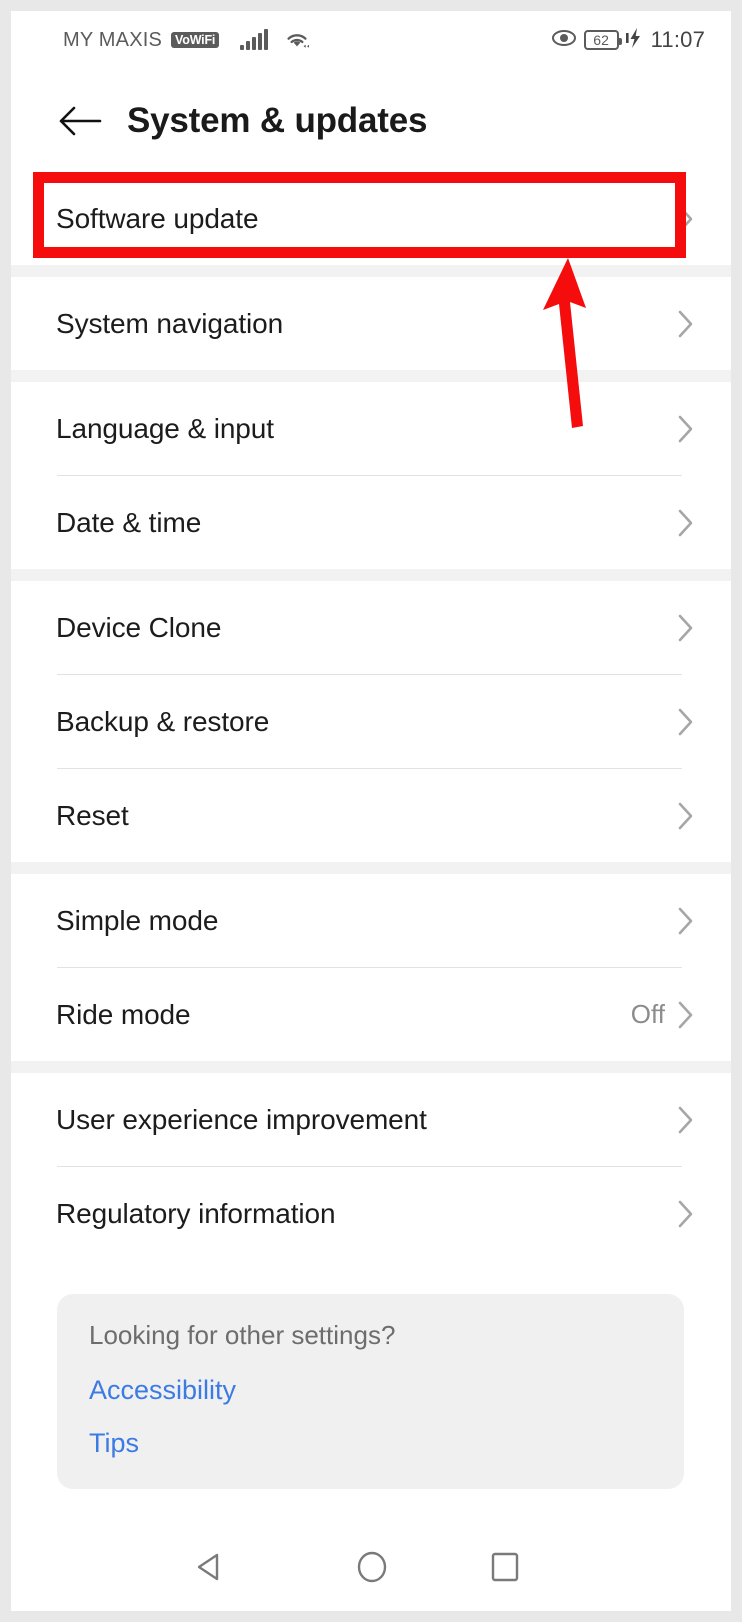 The height and width of the screenshot is (1622, 742). What do you see at coordinates (371, 522) in the screenshot?
I see `settings-row: Date & time` at bounding box center [371, 522].